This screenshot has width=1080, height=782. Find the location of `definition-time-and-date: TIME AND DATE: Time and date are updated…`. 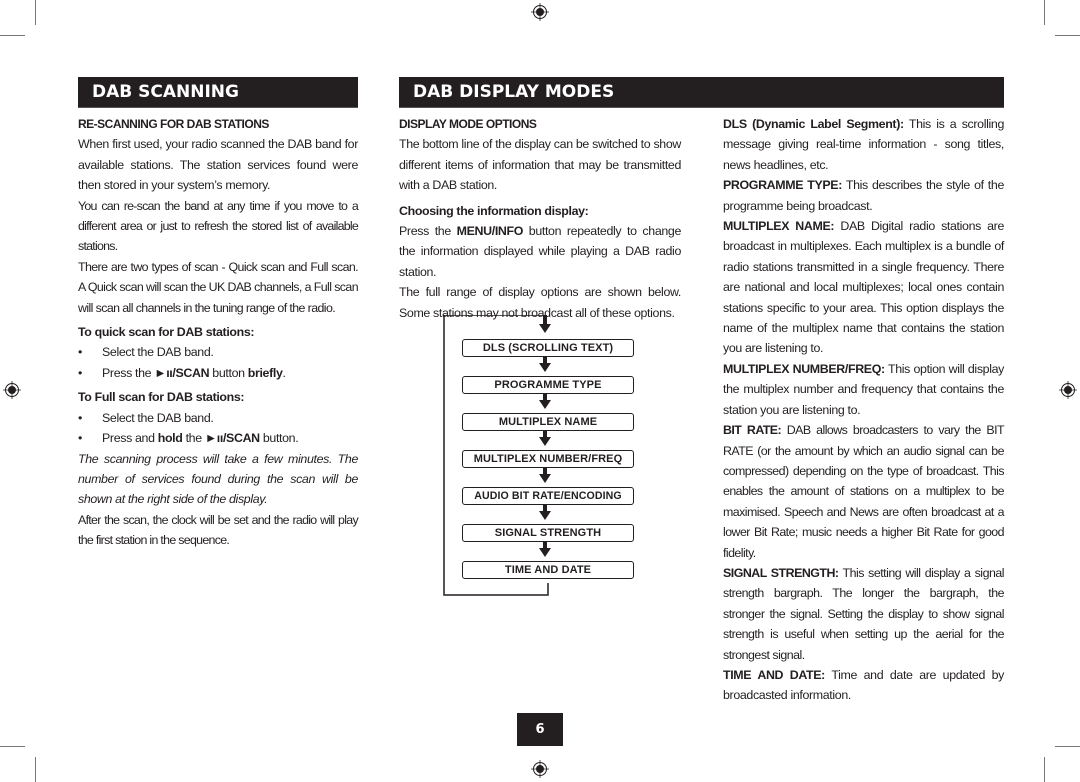

definition-time-and-date: TIME AND DATE: Time and date are updated… is located at coordinates (863, 685).